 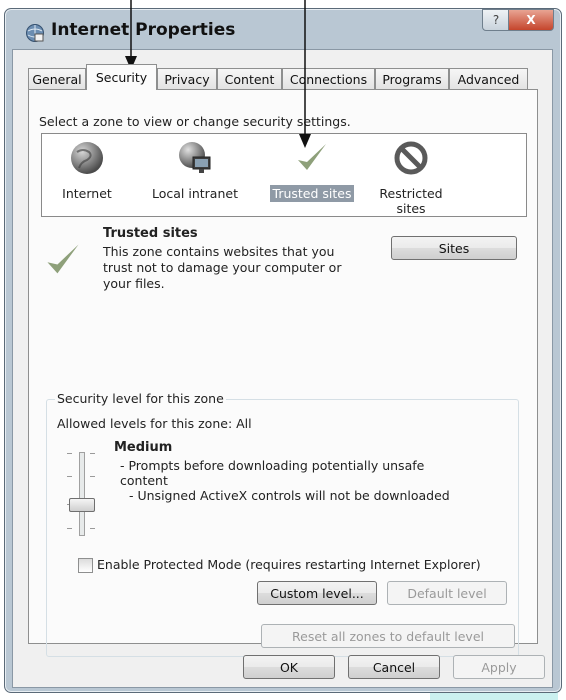 I want to click on ok-button: OK, so click(x=289, y=667).